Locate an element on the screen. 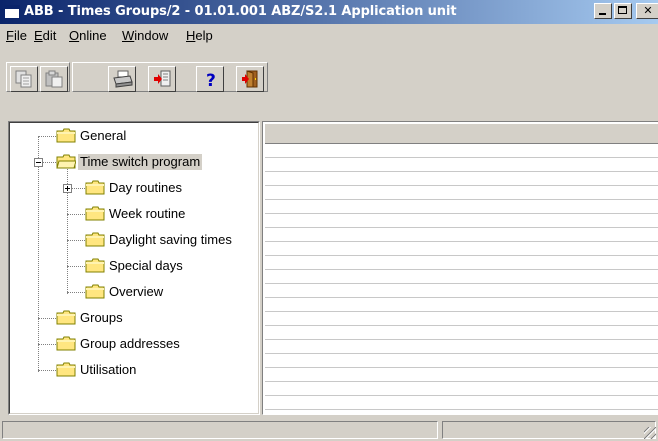 The width and height of the screenshot is (658, 441). menu-online: Online is located at coordinates (88, 35).